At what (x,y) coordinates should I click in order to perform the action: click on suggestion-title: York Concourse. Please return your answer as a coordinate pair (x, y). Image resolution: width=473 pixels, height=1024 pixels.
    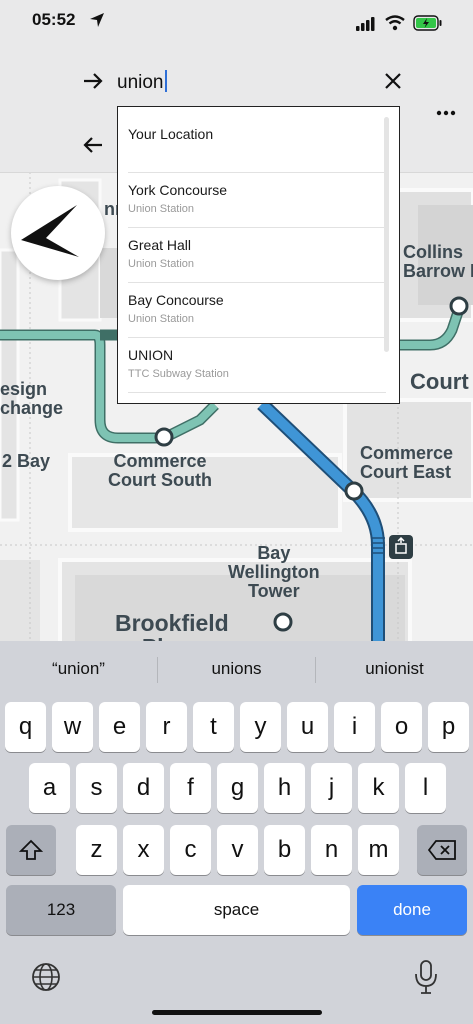
    Looking at the image, I should click on (178, 190).